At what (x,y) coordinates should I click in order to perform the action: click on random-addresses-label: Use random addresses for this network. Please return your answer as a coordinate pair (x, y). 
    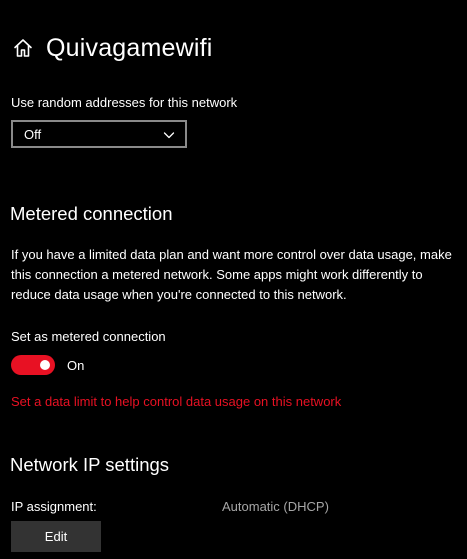
    Looking at the image, I should click on (124, 102).